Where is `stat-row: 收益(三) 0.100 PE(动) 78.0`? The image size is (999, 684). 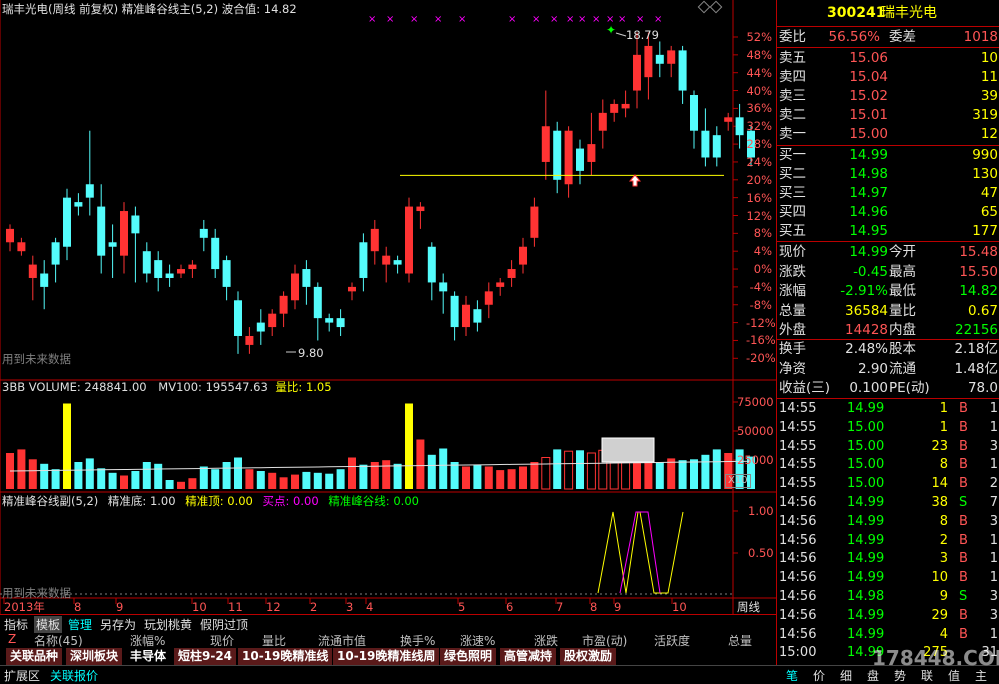
stat-row: 收益(三) 0.100 PE(动) 78.0 is located at coordinates (888, 388).